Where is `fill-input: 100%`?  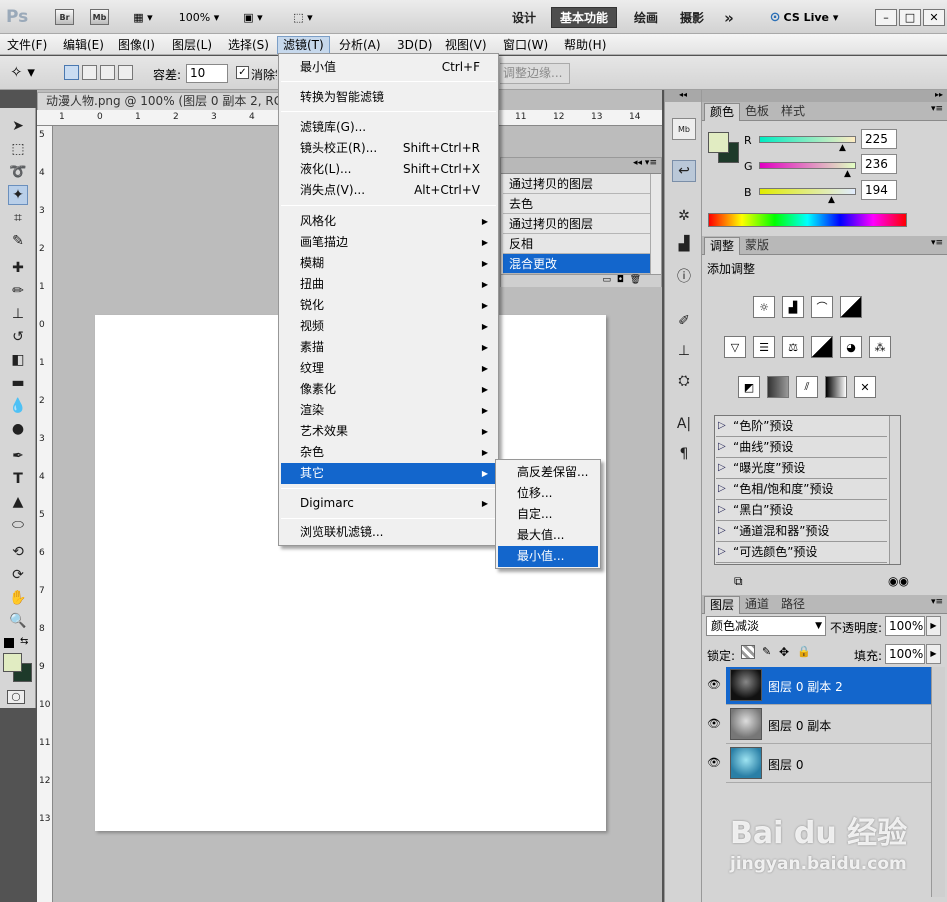 fill-input: 100% is located at coordinates (905, 654).